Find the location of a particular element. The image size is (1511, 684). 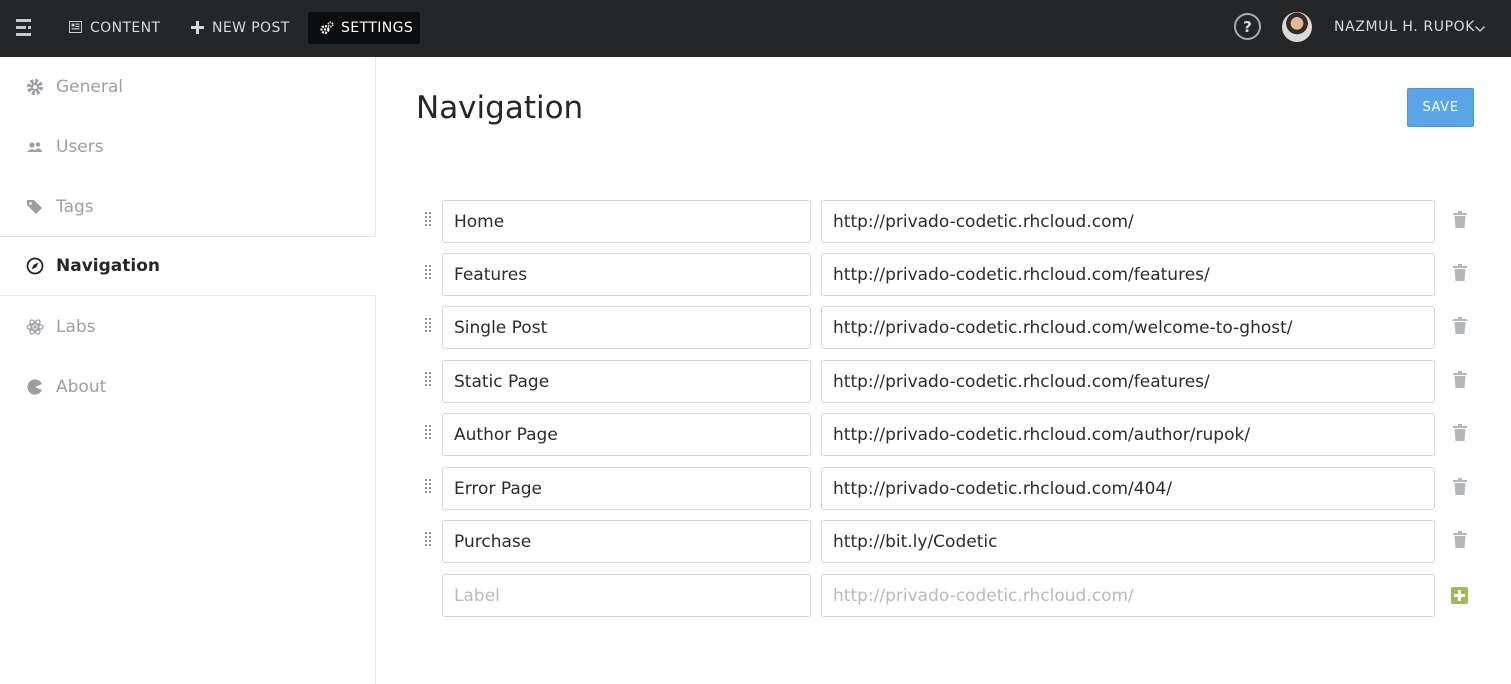

nav-content-label: CONTENT is located at coordinates (125, 28).